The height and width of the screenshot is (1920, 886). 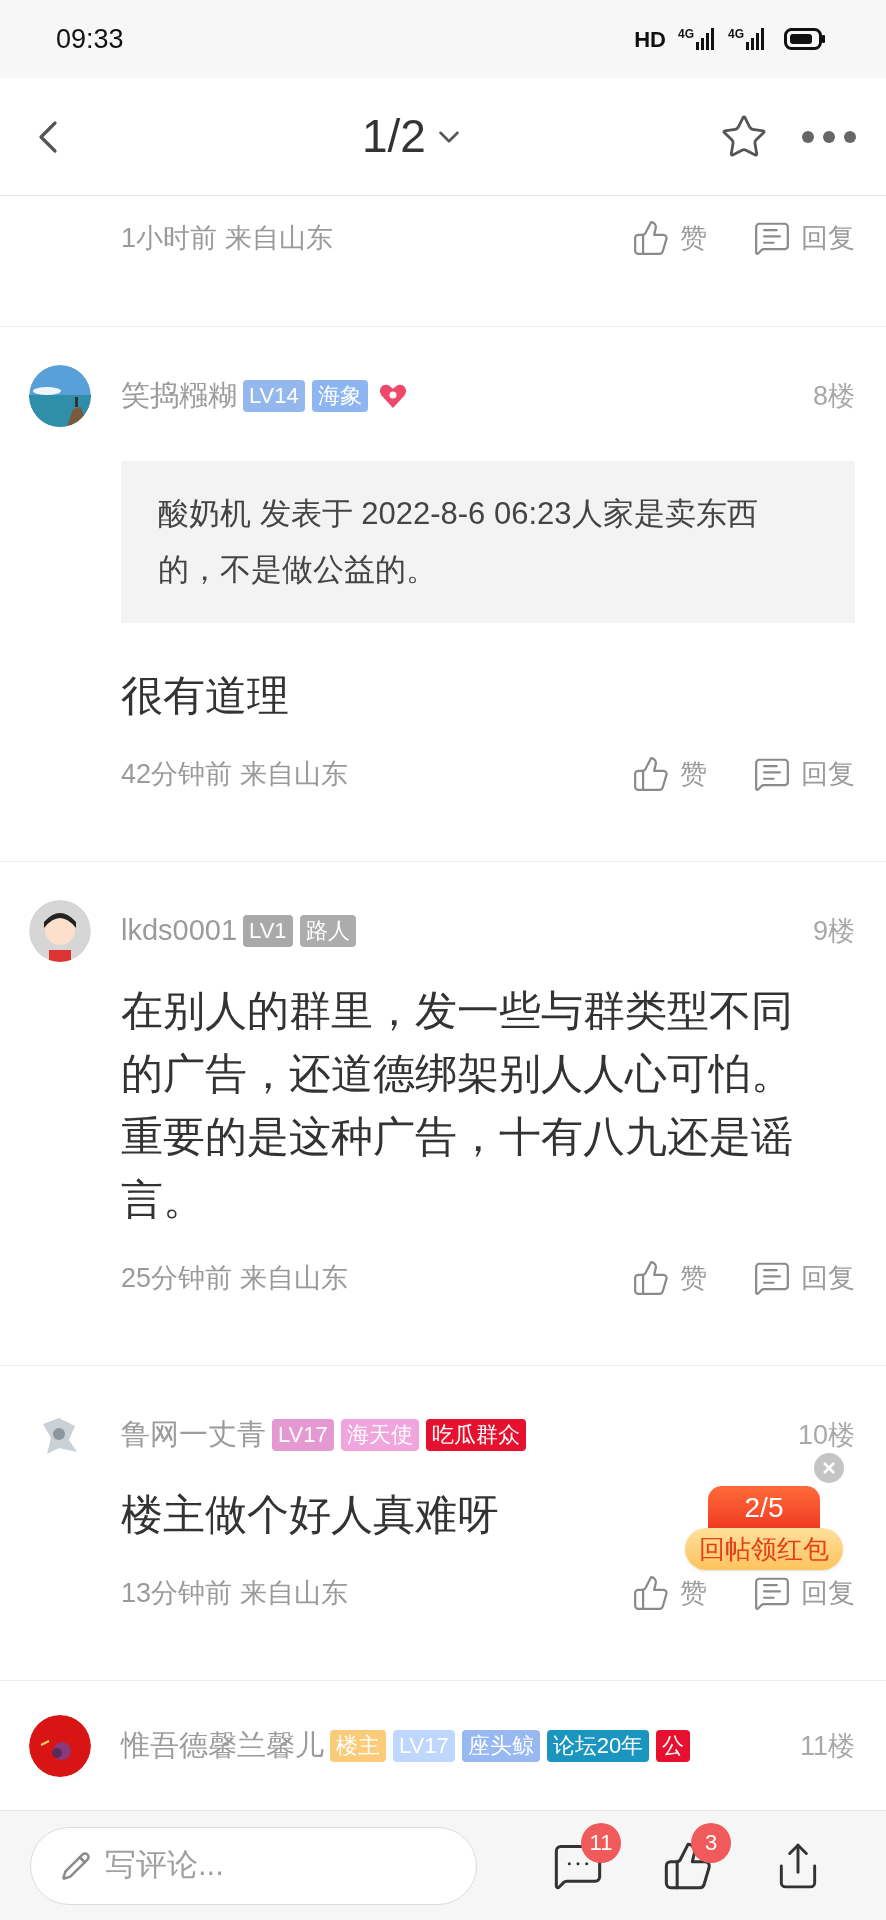 What do you see at coordinates (601, 1842) in the screenshot?
I see `comment-count-badge: 11` at bounding box center [601, 1842].